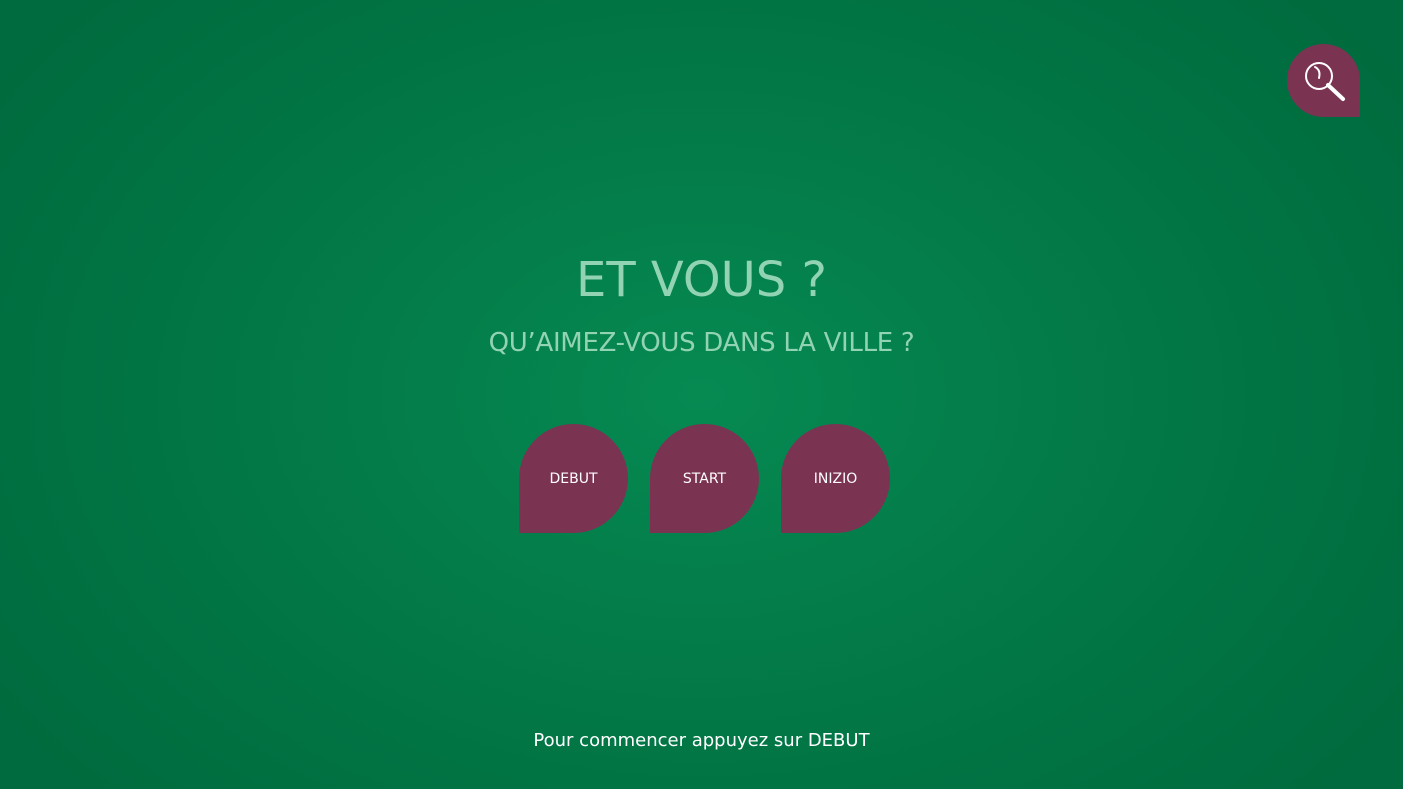  I want to click on debut-button: DEBUT, so click(573, 478).